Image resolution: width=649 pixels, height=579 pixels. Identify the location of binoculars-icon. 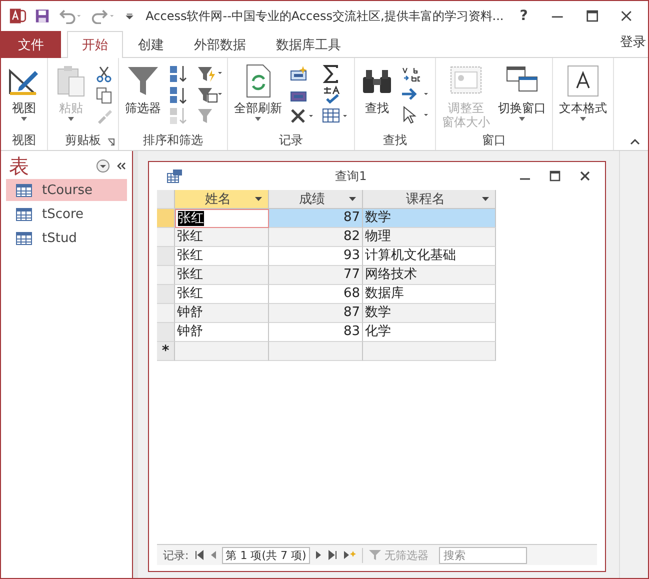
(377, 81).